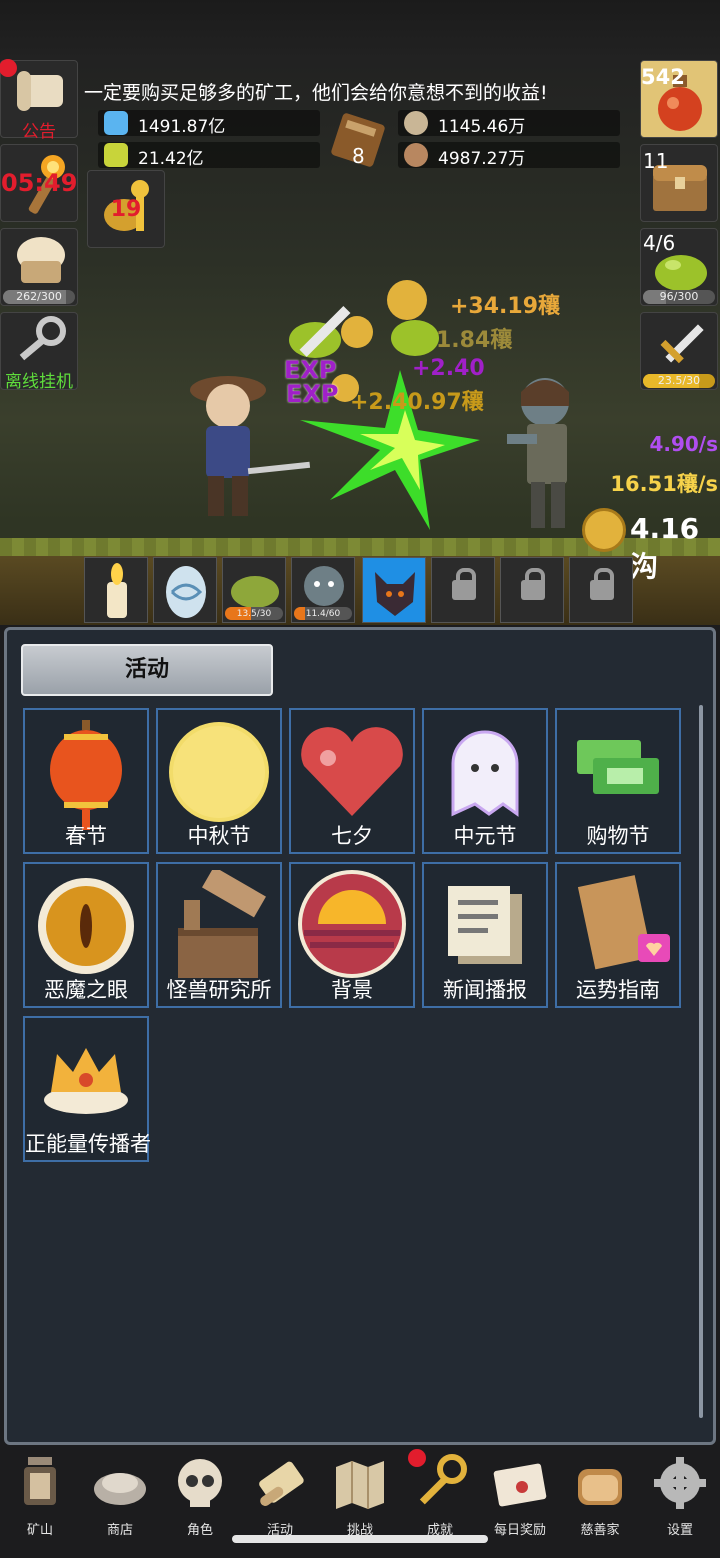 The image size is (720, 1558). What do you see at coordinates (443, 1479) in the screenshot?
I see `gold-key-nav-icon` at bounding box center [443, 1479].